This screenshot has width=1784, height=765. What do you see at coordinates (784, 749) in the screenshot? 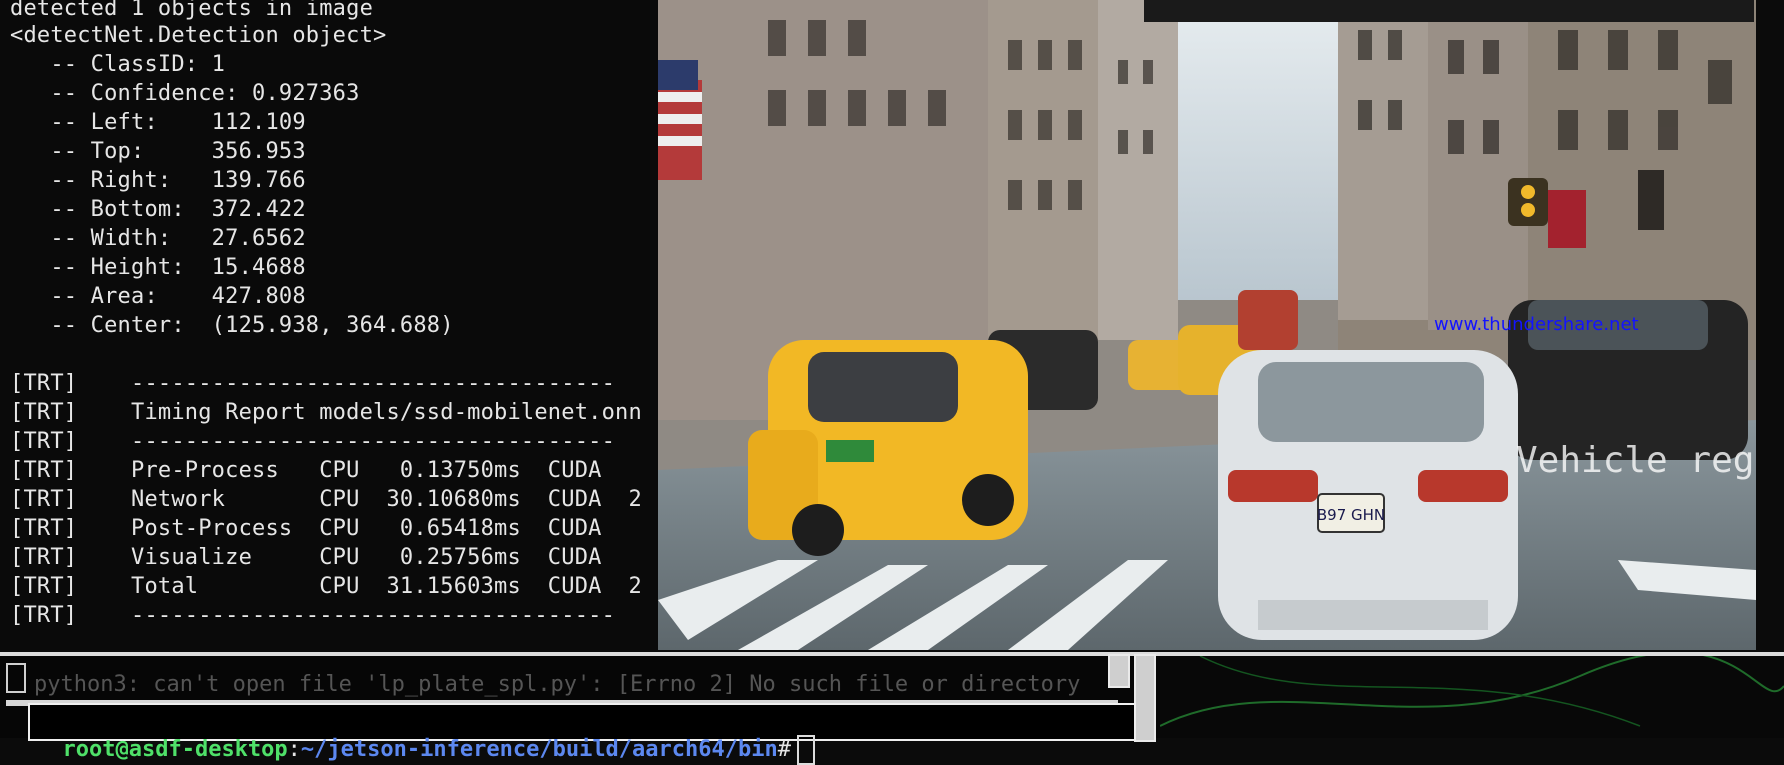
I see `prompt-hash: #` at bounding box center [784, 749].